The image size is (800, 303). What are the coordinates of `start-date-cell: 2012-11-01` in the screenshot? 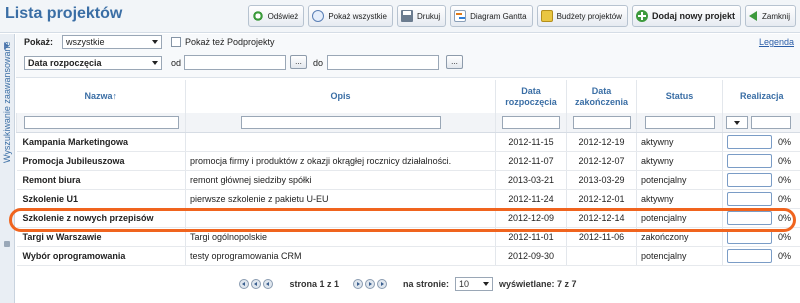 It's located at (531, 237).